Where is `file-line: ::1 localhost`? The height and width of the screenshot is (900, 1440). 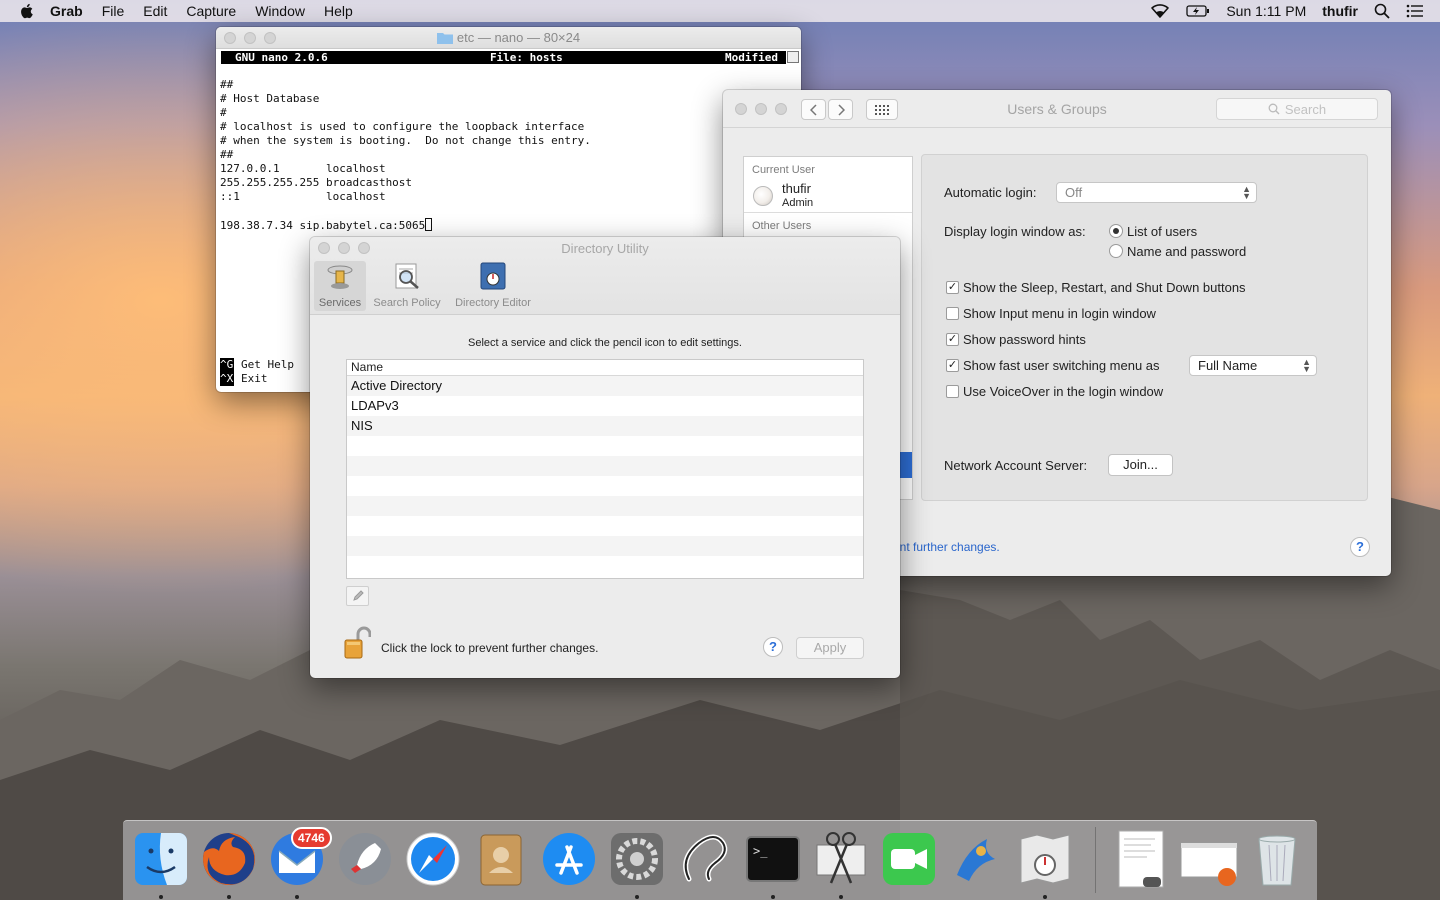 file-line: ::1 localhost is located at coordinates (503, 197).